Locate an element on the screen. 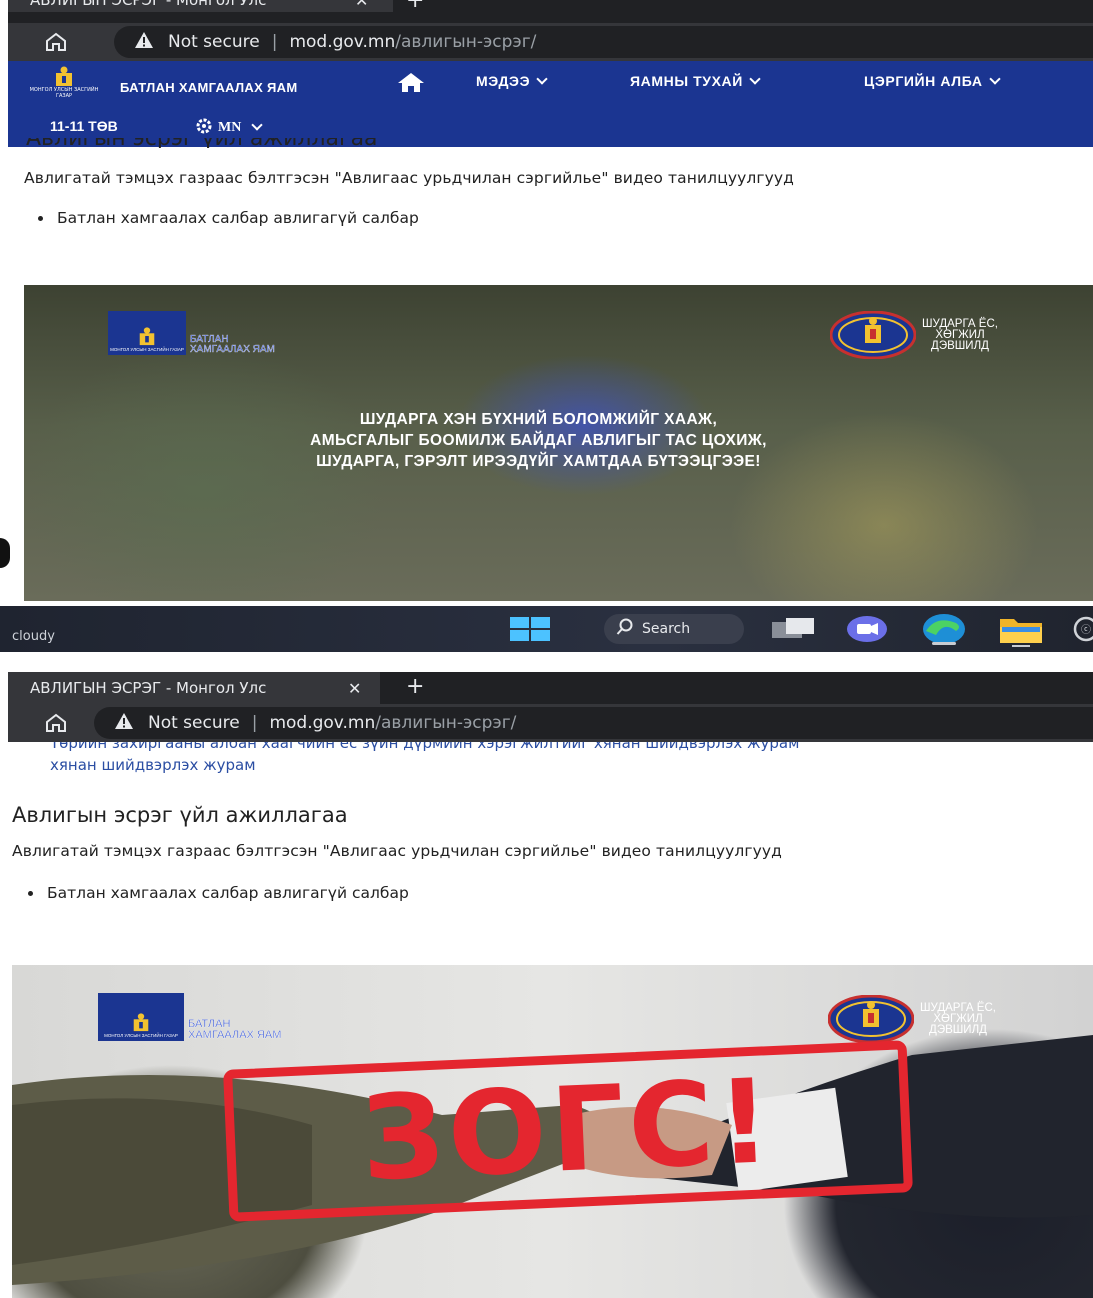 Image resolution: width=1093 pixels, height=1298 pixels. nav-item-about: ЯАМНЫ ТУХАЙ is located at coordinates (695, 80).